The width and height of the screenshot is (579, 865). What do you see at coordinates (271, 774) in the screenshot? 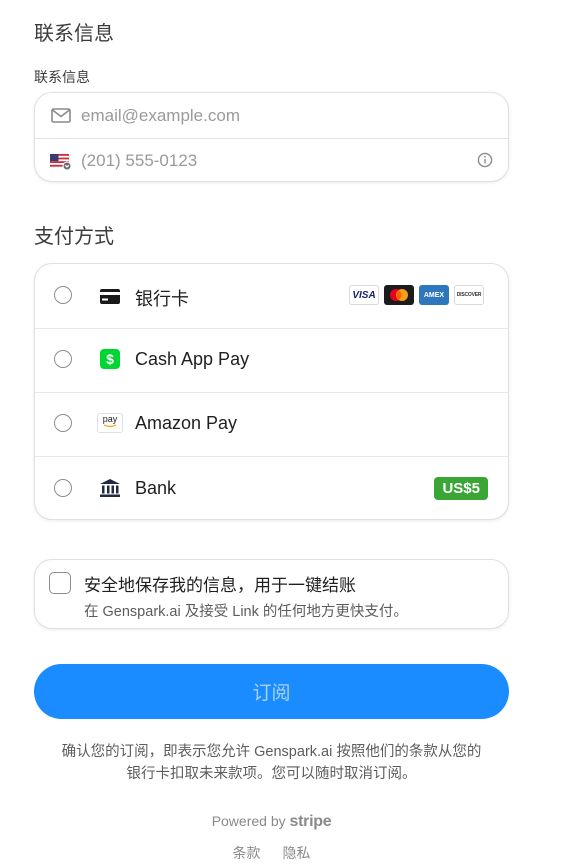
I see `consent-line-2: 银行卡扣取未来款项。您可以随时取消订阅。` at bounding box center [271, 774].